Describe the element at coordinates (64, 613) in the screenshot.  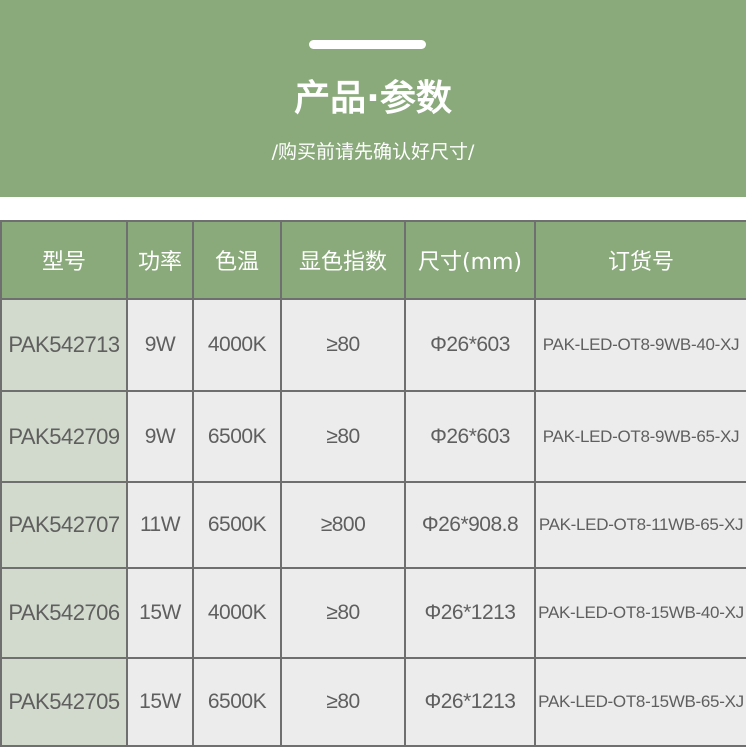
I see `cell-model: PAK542706` at that location.